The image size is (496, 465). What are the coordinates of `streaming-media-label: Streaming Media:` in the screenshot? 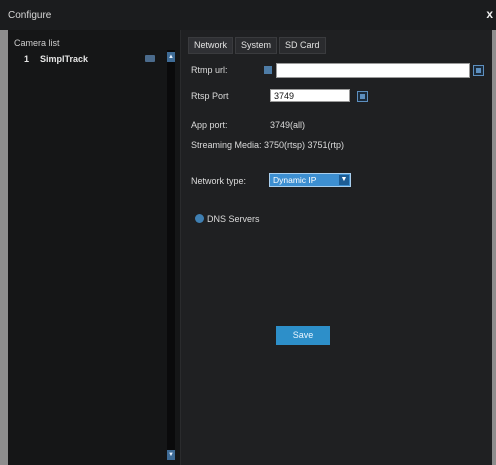 It's located at (226, 145).